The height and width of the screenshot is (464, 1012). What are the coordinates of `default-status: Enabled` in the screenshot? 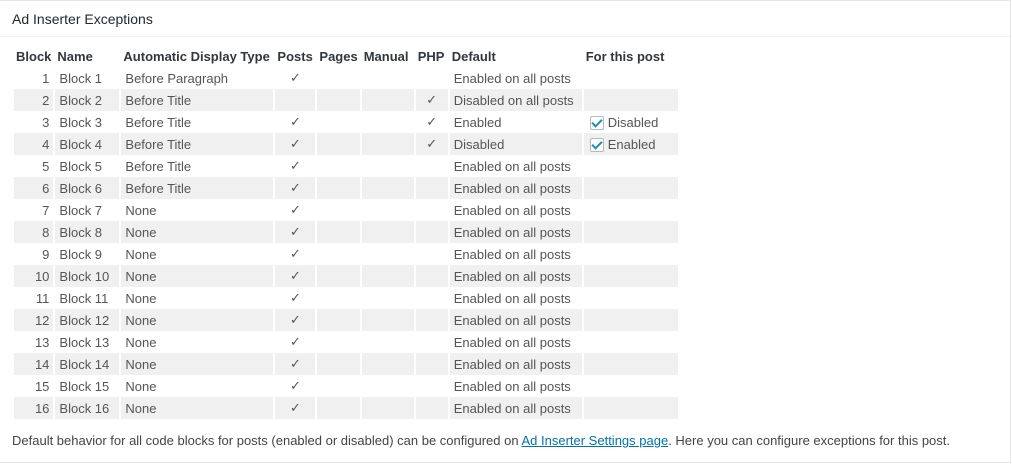 It's located at (477, 122).